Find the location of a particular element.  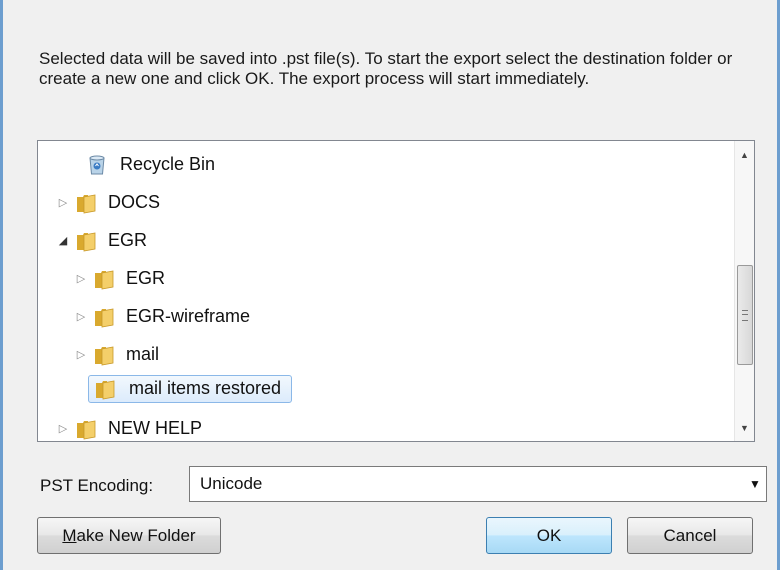

tree-item-label: mail items restored is located at coordinates (205, 388).